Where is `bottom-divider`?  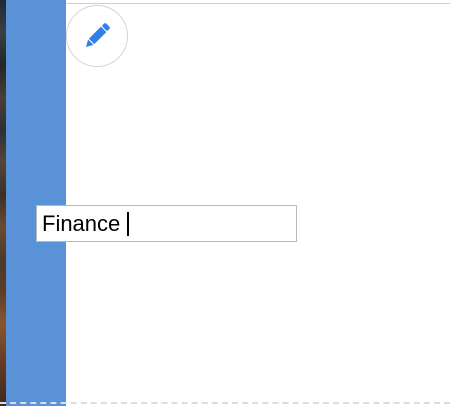 bottom-divider is located at coordinates (225, 403).